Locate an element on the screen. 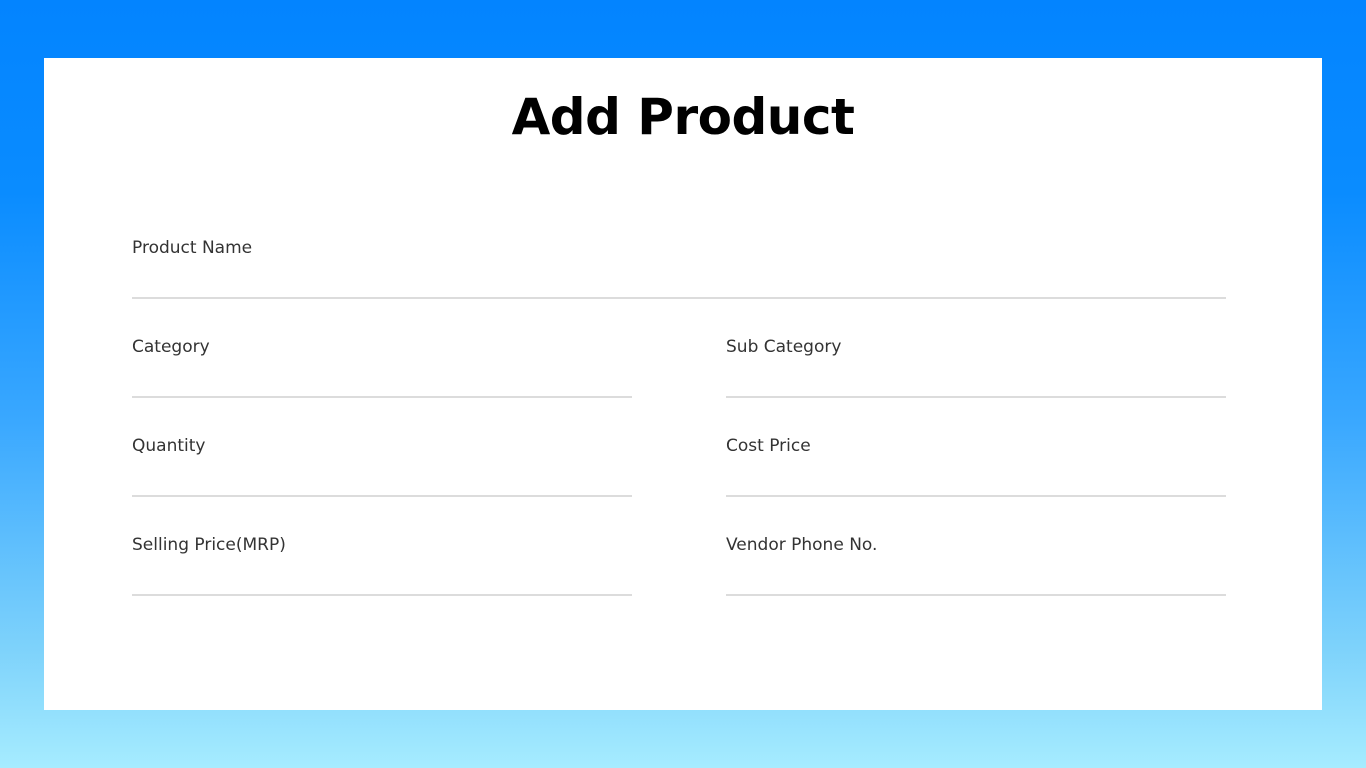 Image resolution: width=1366 pixels, height=768 pixels. quantity-input is located at coordinates (382, 482).